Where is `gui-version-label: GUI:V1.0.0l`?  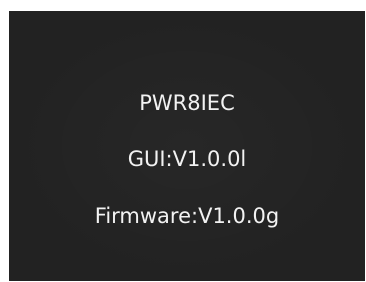 gui-version-label: GUI:V1.0.0l is located at coordinates (187, 159).